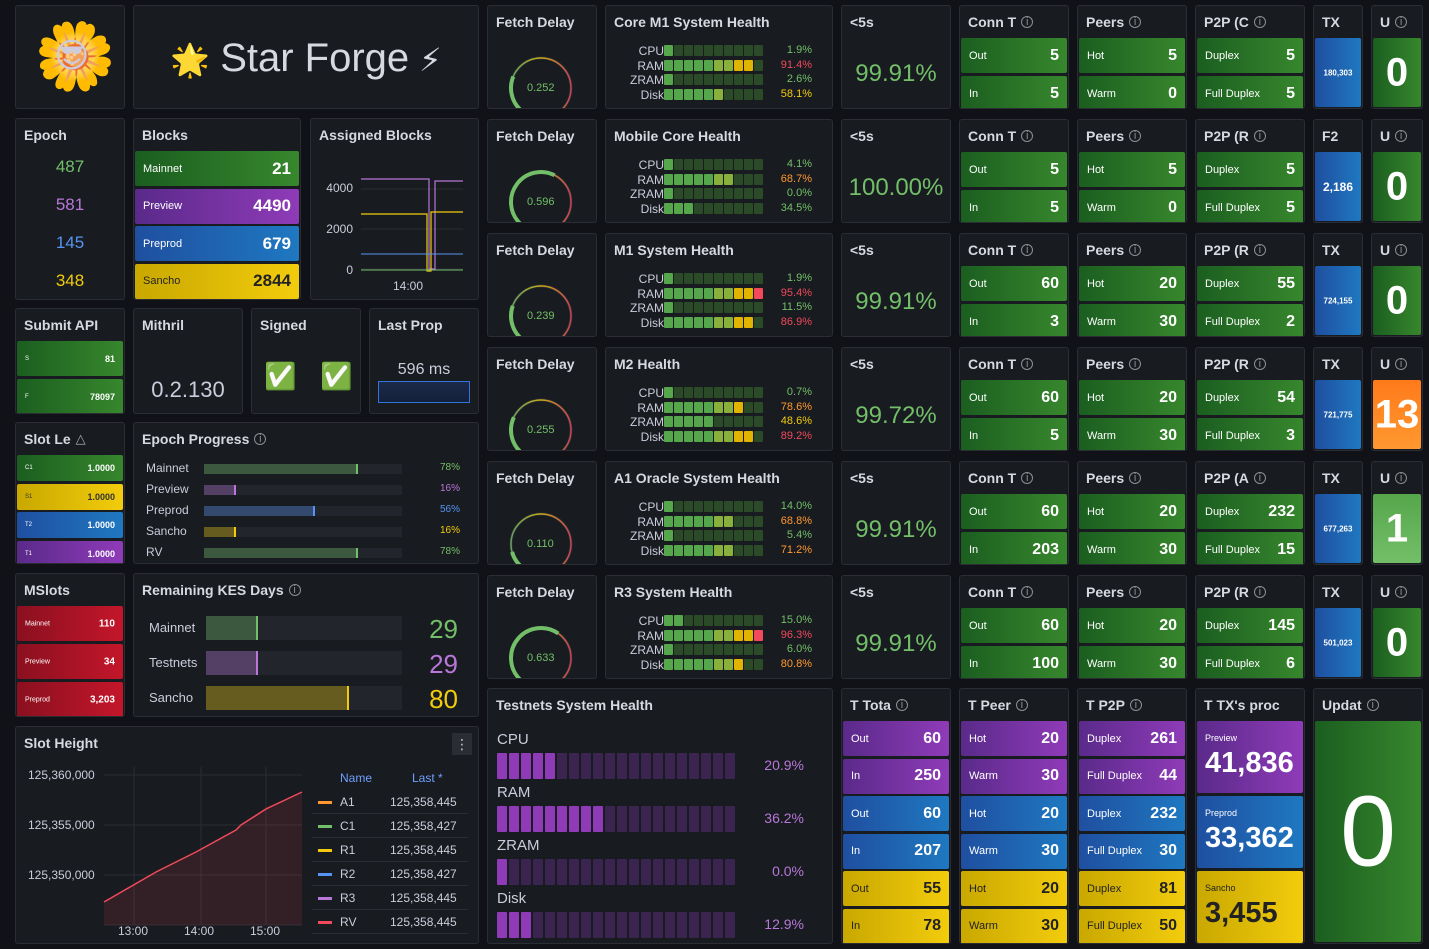 Image resolution: width=1429 pixels, height=949 pixels. I want to click on legend-header-name: Name, so click(356, 778).